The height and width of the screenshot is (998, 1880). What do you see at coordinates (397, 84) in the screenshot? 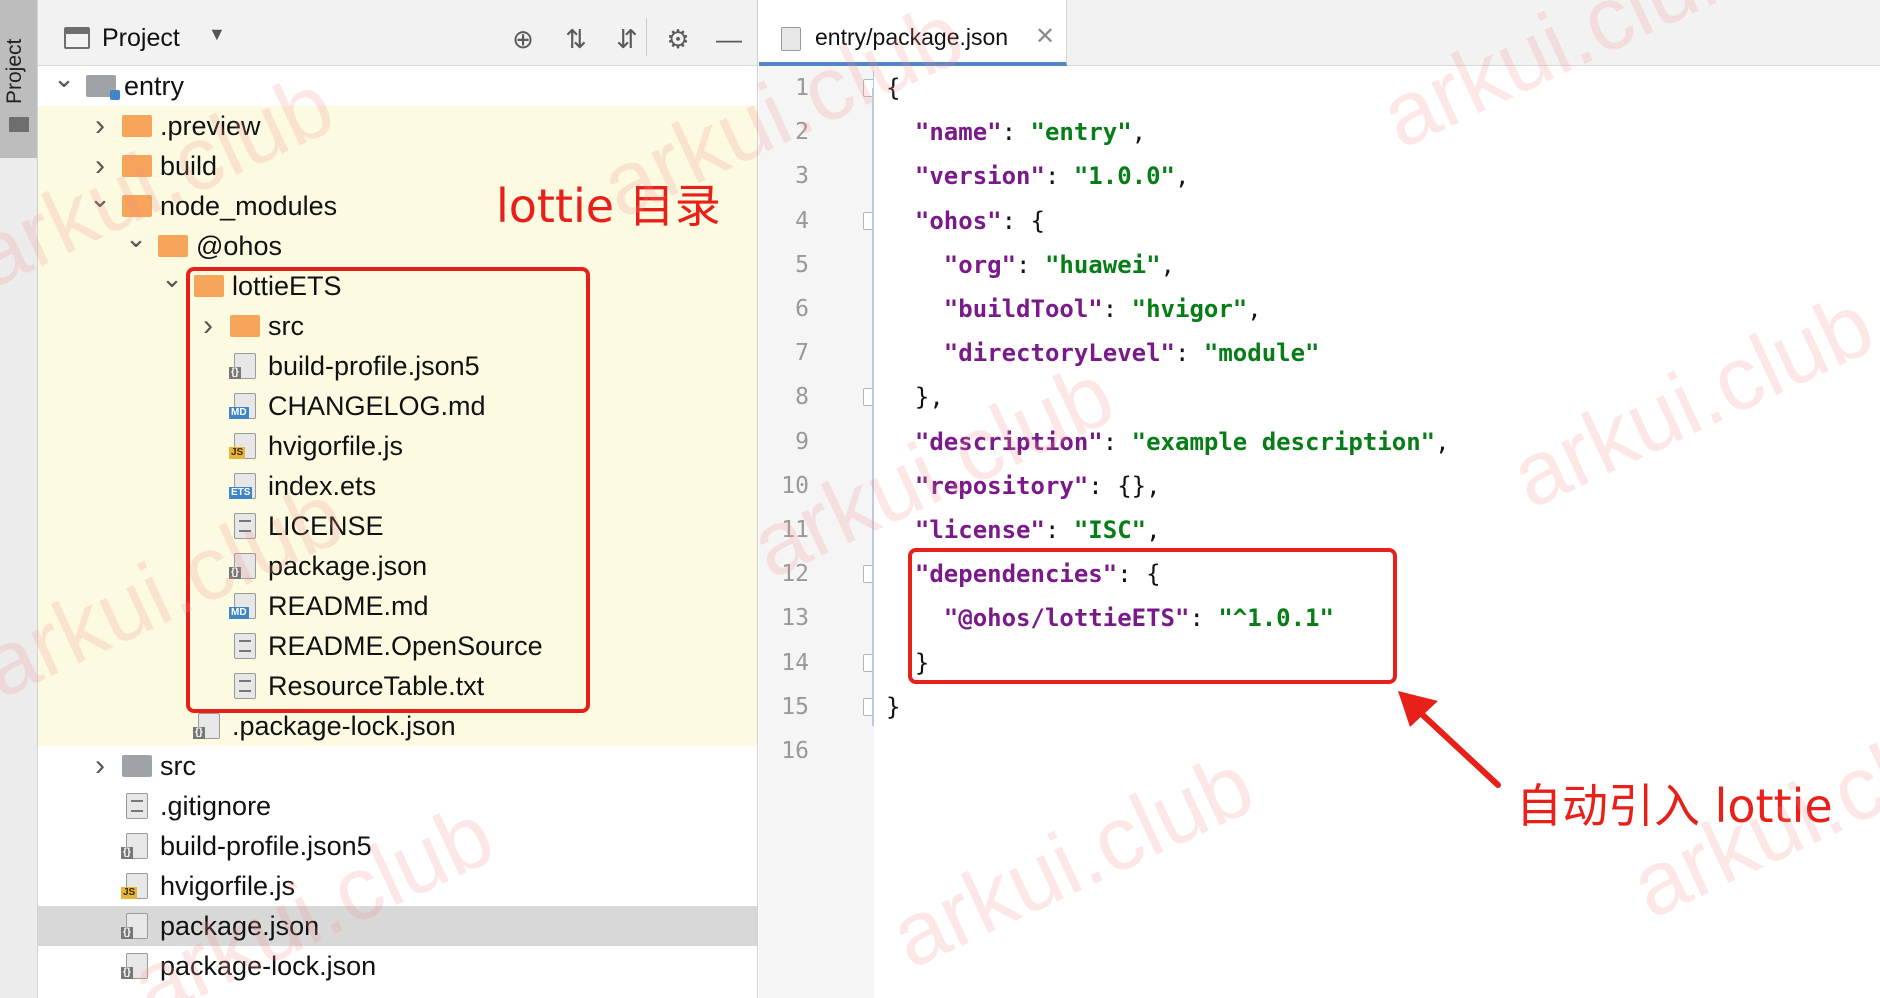
I see `tree-item: ⌄ entry` at bounding box center [397, 84].